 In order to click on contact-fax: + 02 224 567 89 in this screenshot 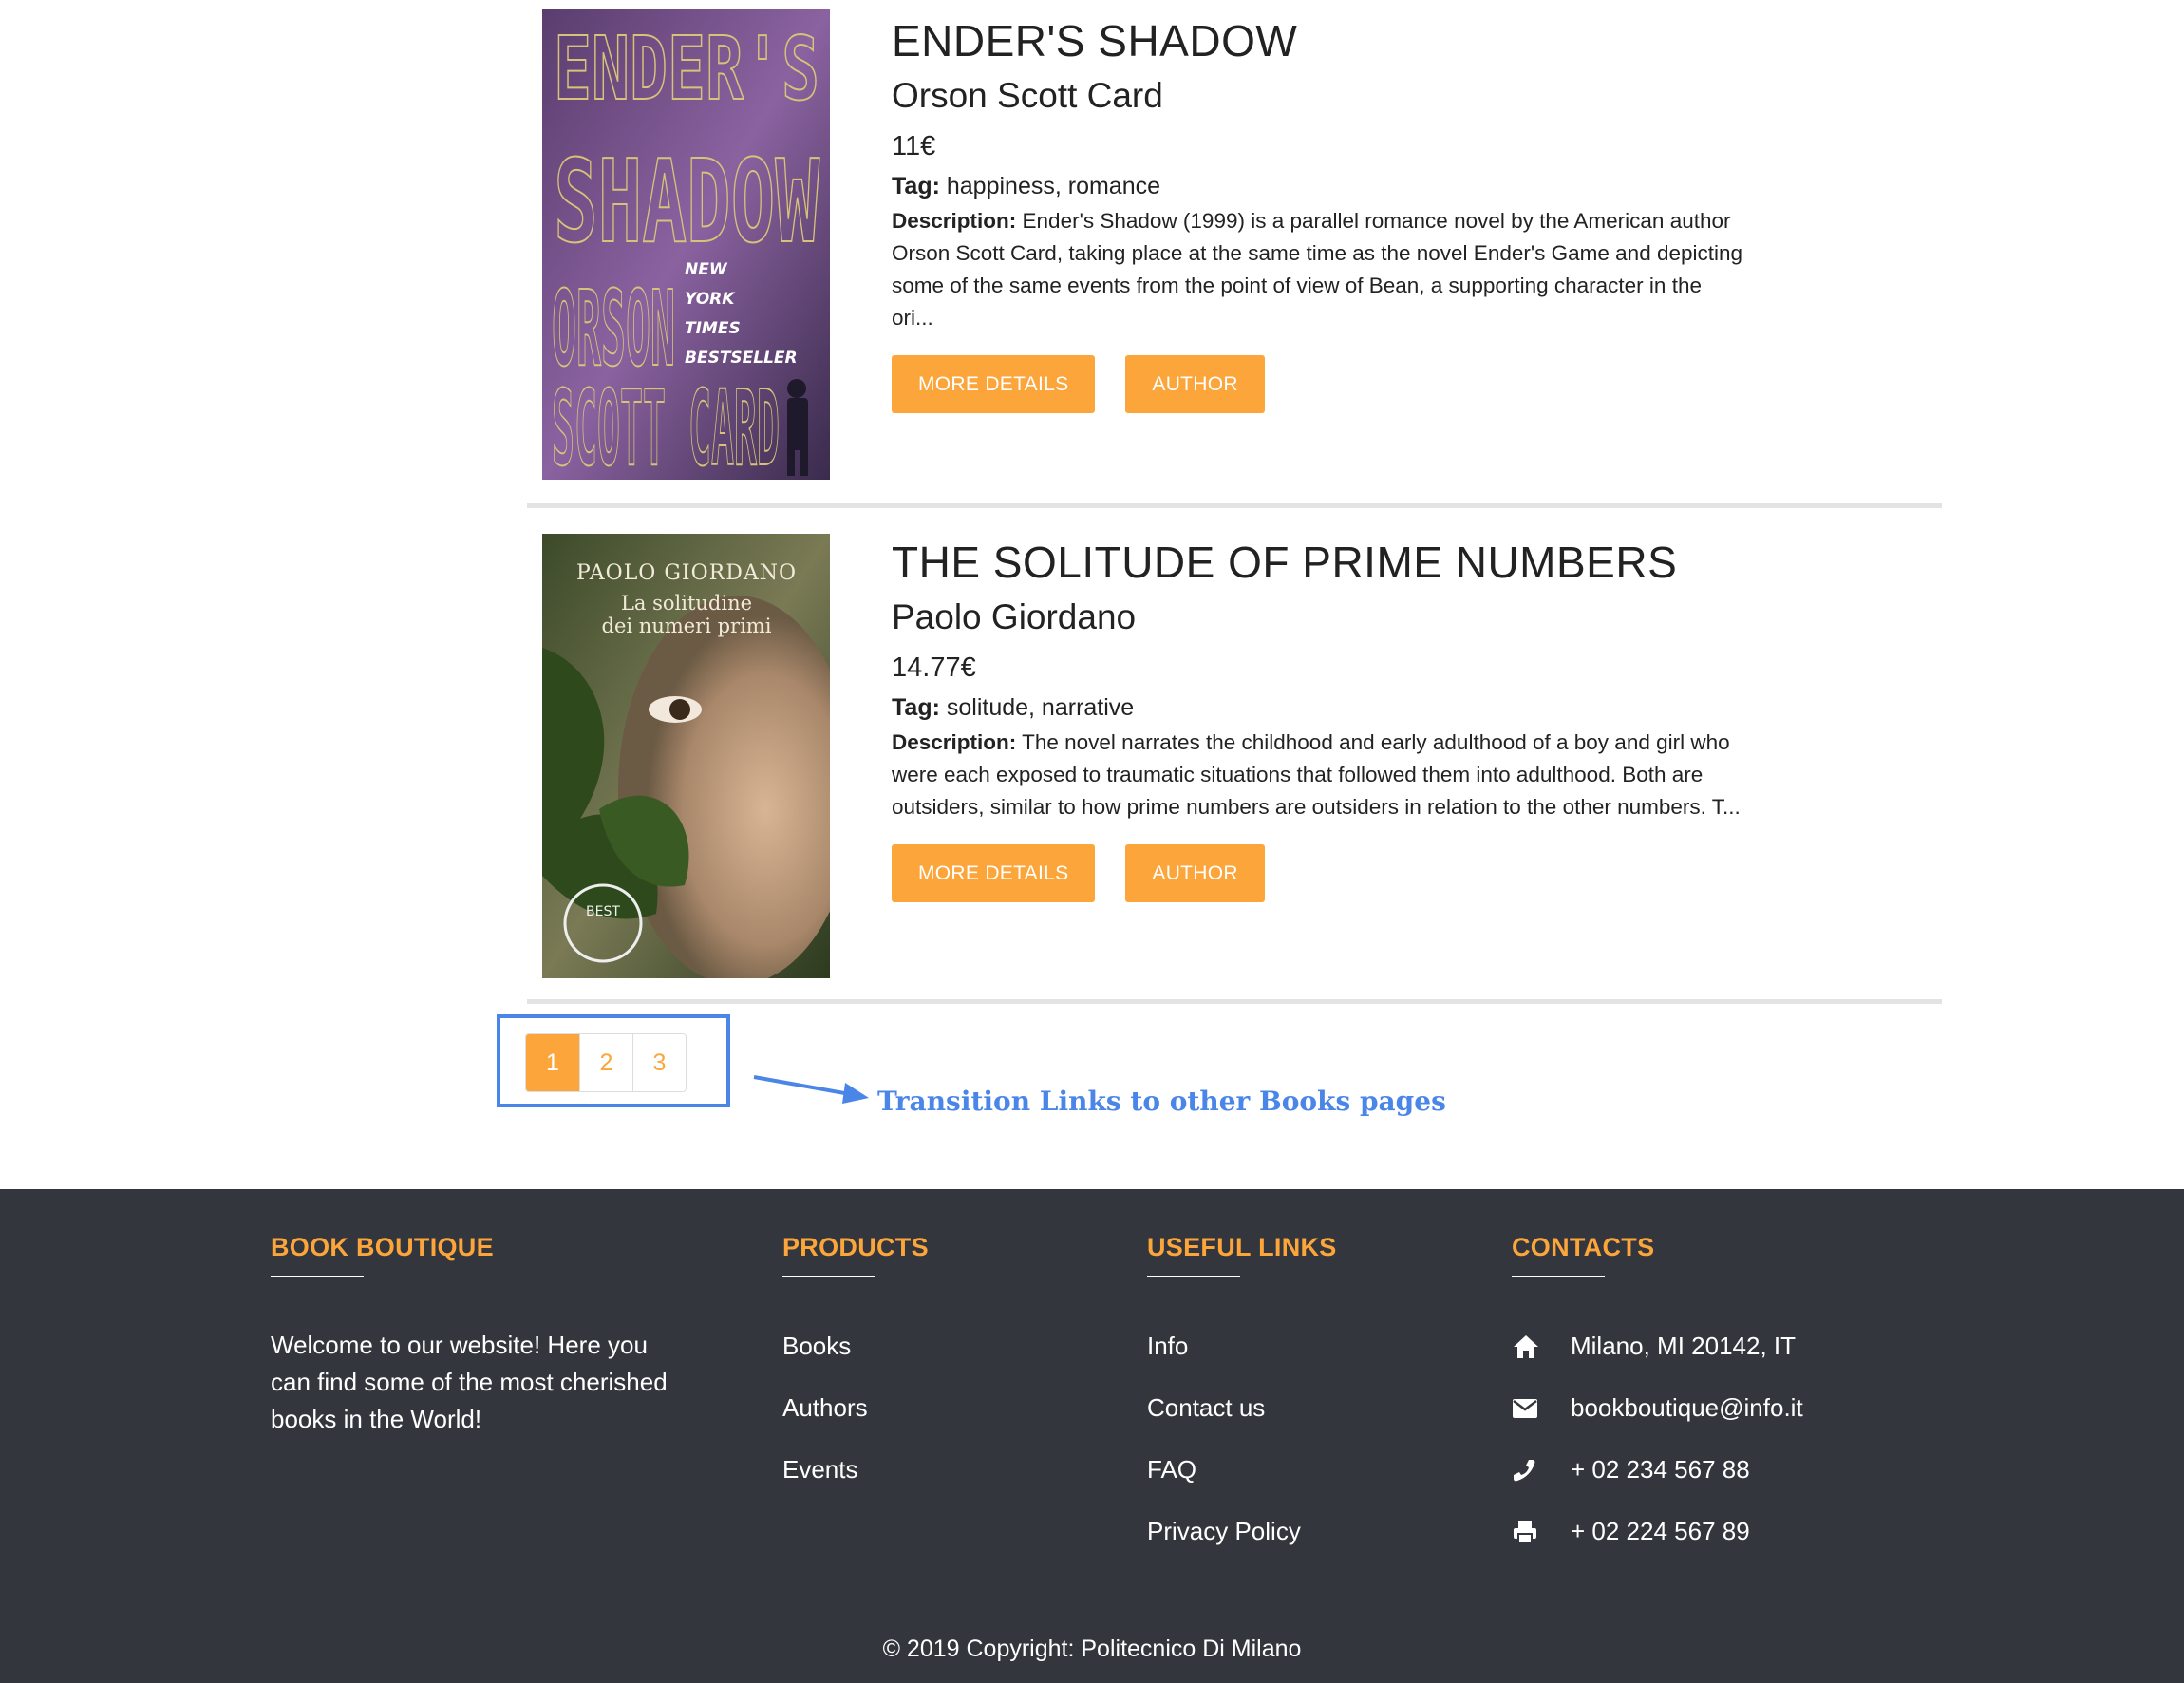, I will do `click(1658, 1531)`.